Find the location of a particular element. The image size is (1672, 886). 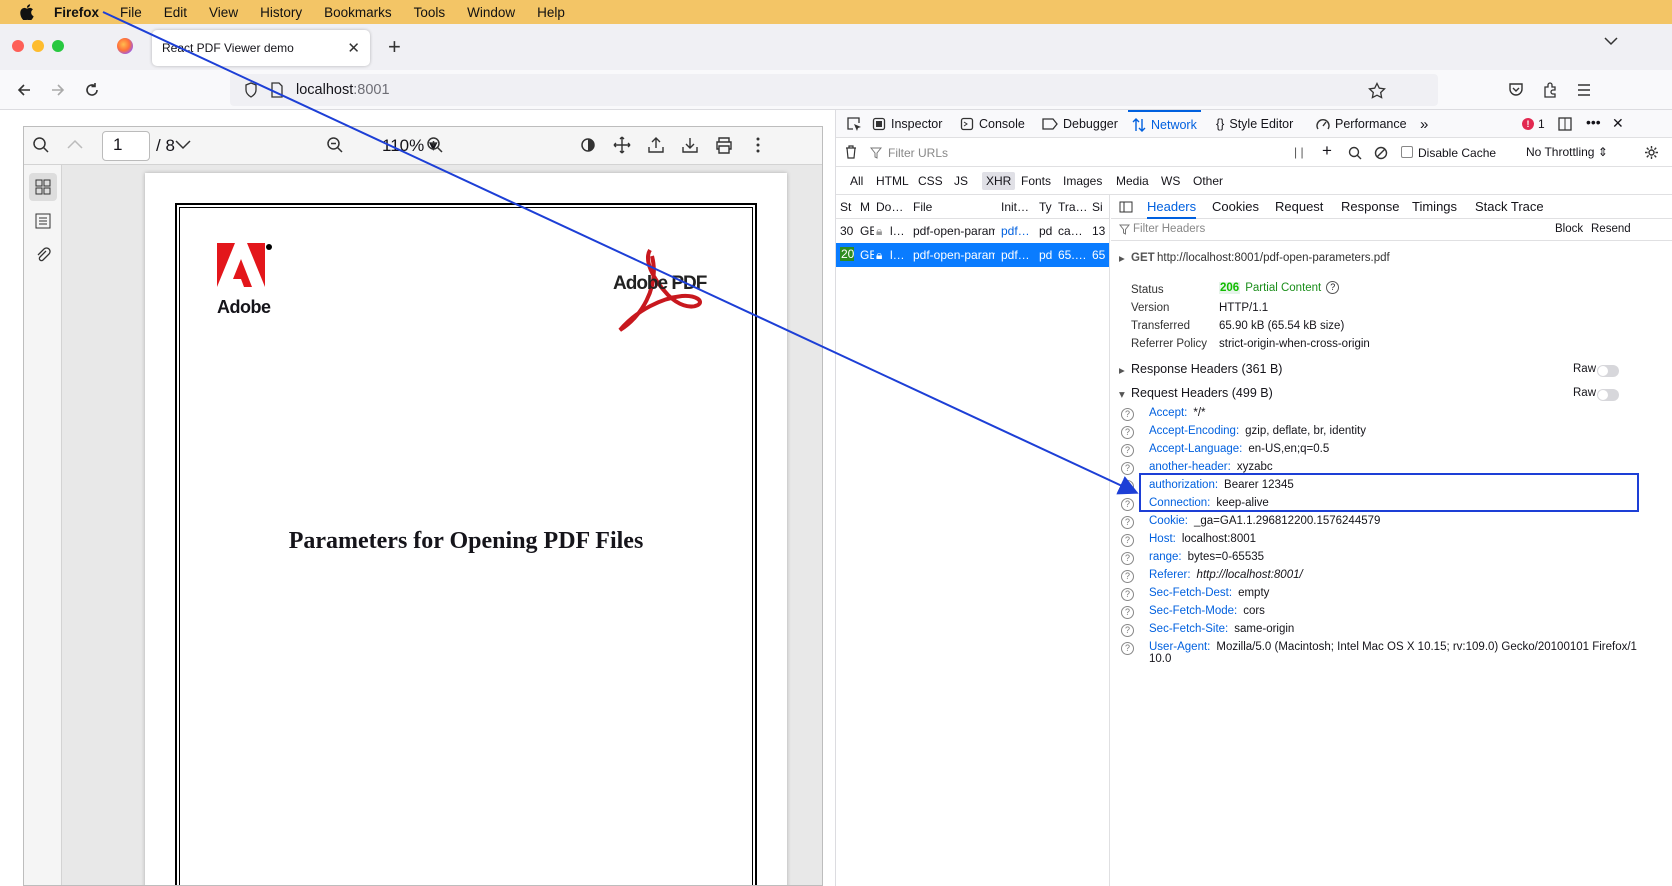

menu-help: Help is located at coordinates (551, 12).